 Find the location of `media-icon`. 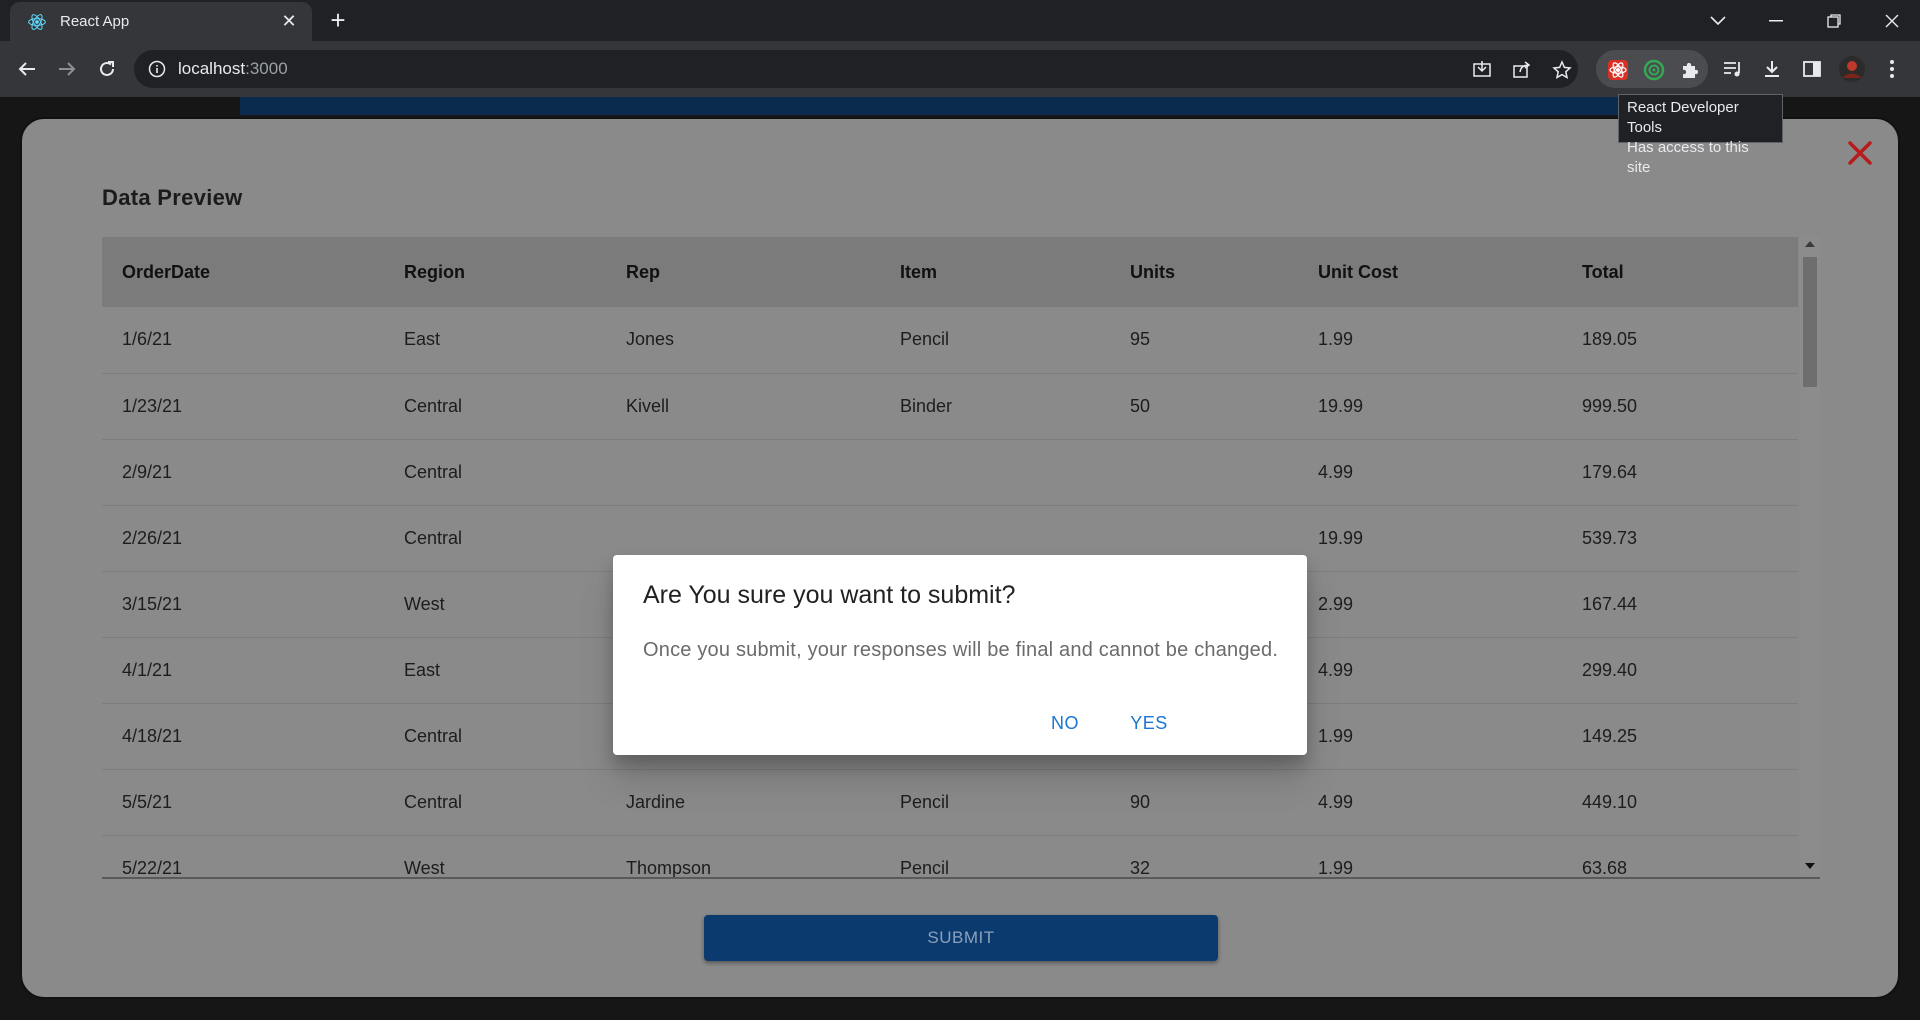

media-icon is located at coordinates (1732, 69).